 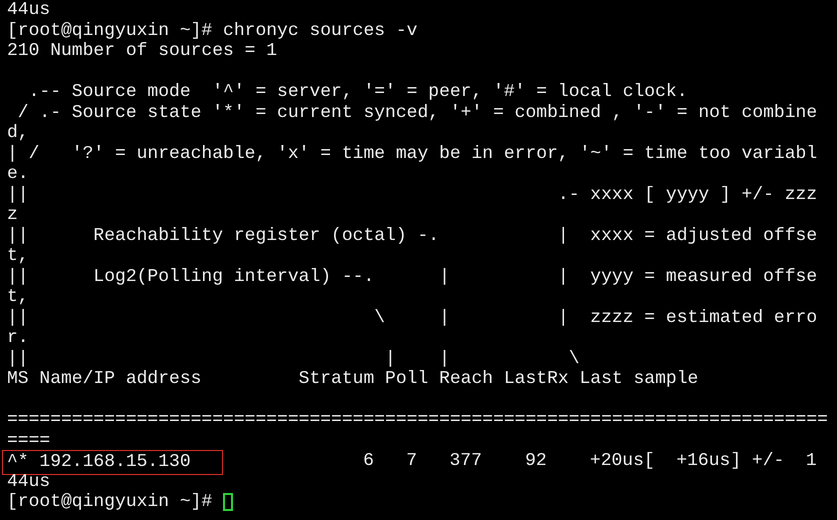 I want to click on terminal-line: ====, so click(x=28, y=440).